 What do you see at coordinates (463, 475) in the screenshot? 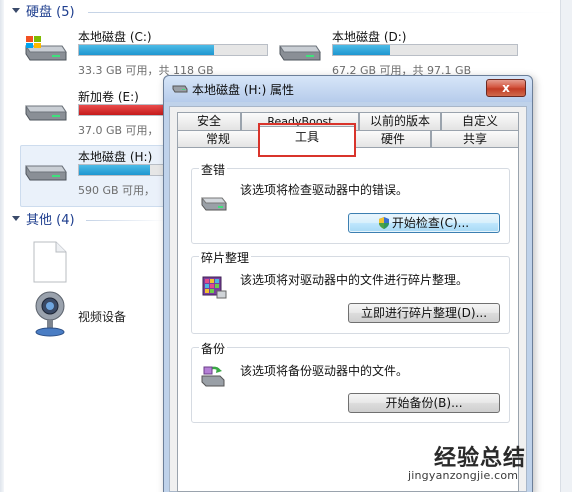
I see `watermark-url: jingyanzongjie.com` at bounding box center [463, 475].